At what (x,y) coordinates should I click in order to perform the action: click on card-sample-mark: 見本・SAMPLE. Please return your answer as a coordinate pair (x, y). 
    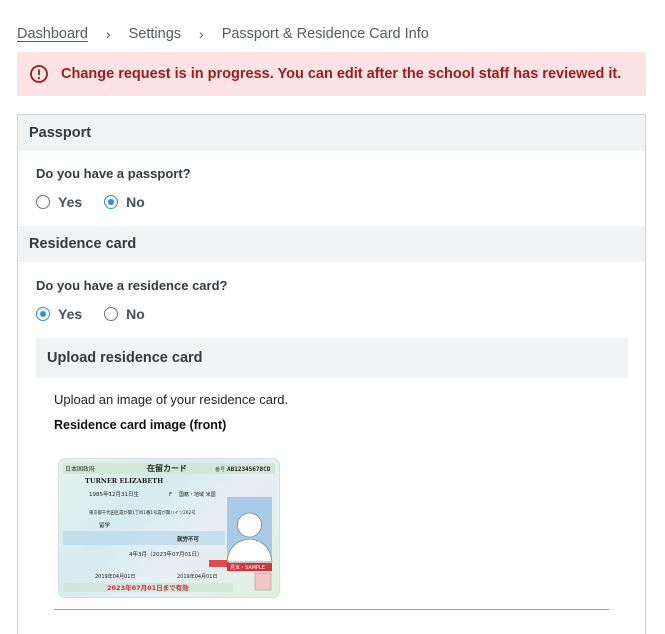
    Looking at the image, I should click on (247, 567).